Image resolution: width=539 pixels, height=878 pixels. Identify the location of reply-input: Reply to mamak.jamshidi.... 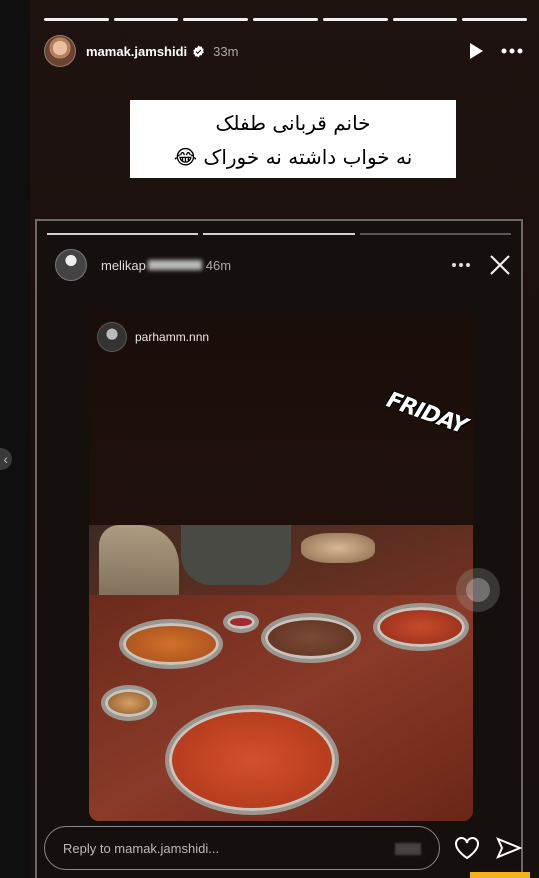
(242, 848).